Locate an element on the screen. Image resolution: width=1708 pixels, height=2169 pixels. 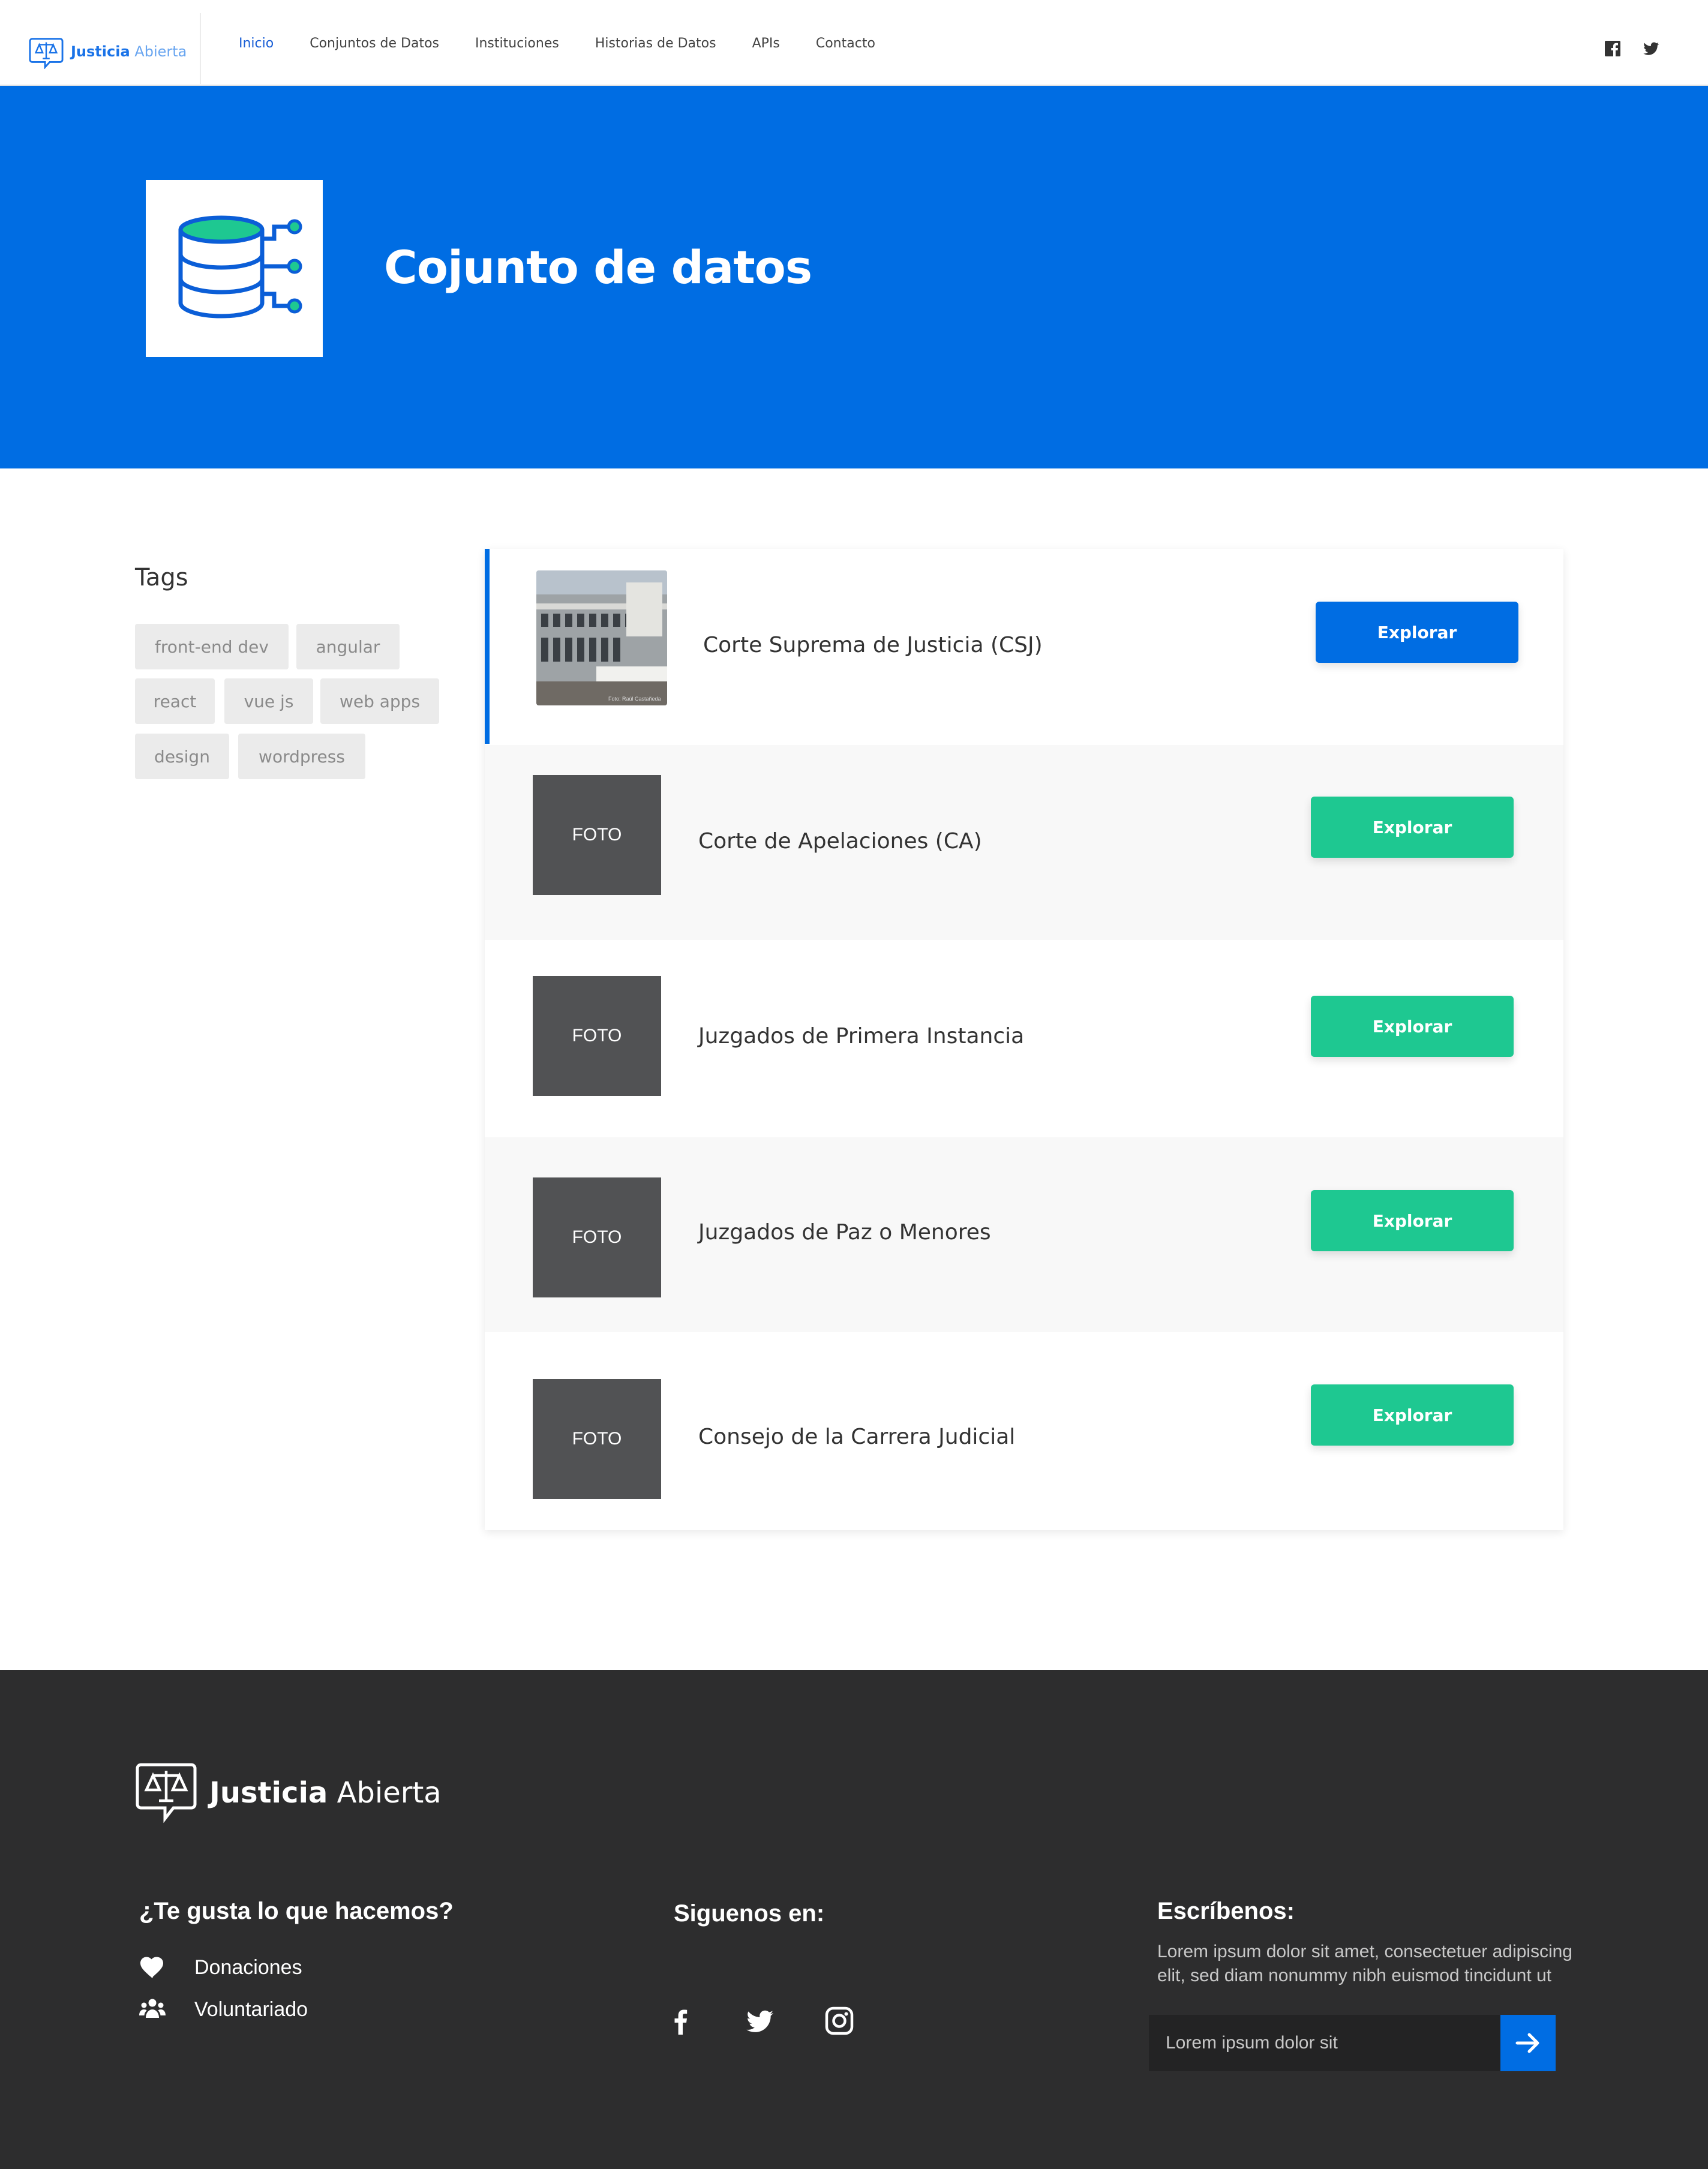
footer-logo: Justicia Abierta is located at coordinates (288, 1793).